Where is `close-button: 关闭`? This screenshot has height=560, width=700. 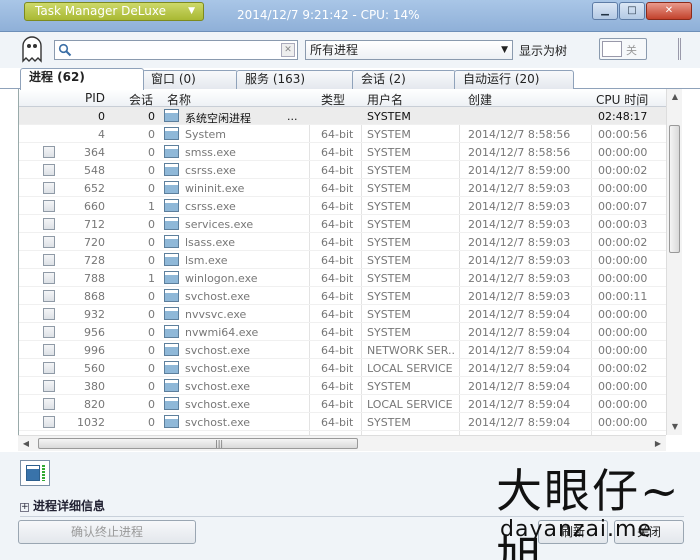
close-button: 关闭 is located at coordinates (649, 532).